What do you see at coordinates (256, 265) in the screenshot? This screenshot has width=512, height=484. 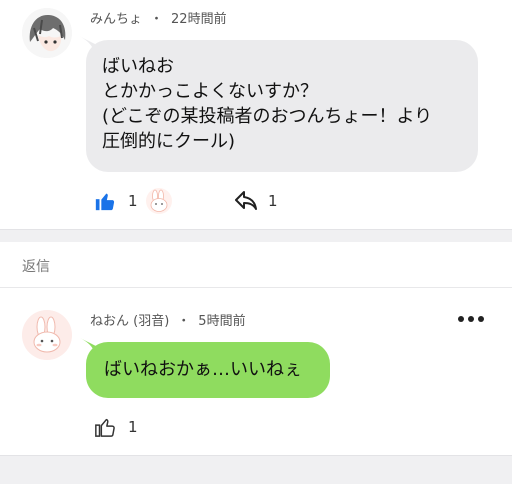 I see `replies-header: 返信` at bounding box center [256, 265].